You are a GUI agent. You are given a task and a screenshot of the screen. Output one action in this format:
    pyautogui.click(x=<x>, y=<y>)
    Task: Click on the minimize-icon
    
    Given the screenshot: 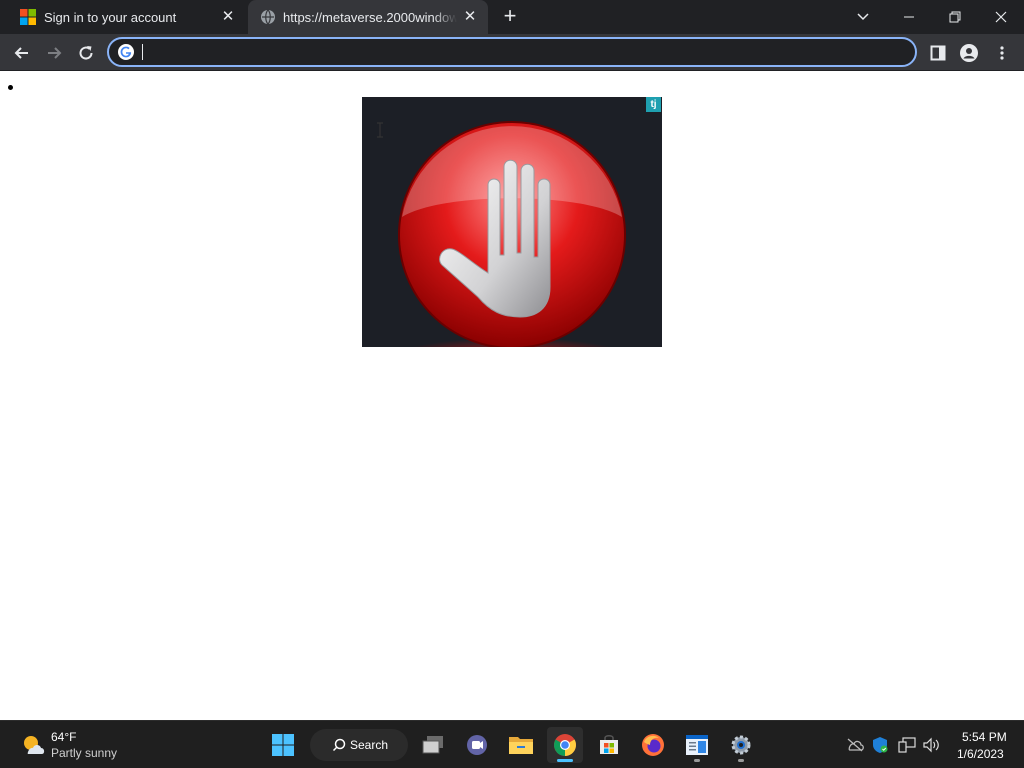 What is the action you would take?
    pyautogui.click(x=909, y=17)
    